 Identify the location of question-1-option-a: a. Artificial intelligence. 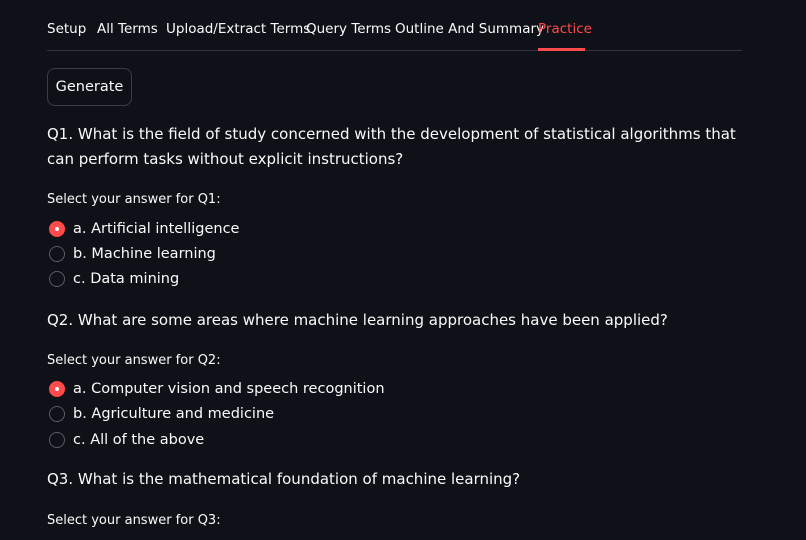
(144, 229).